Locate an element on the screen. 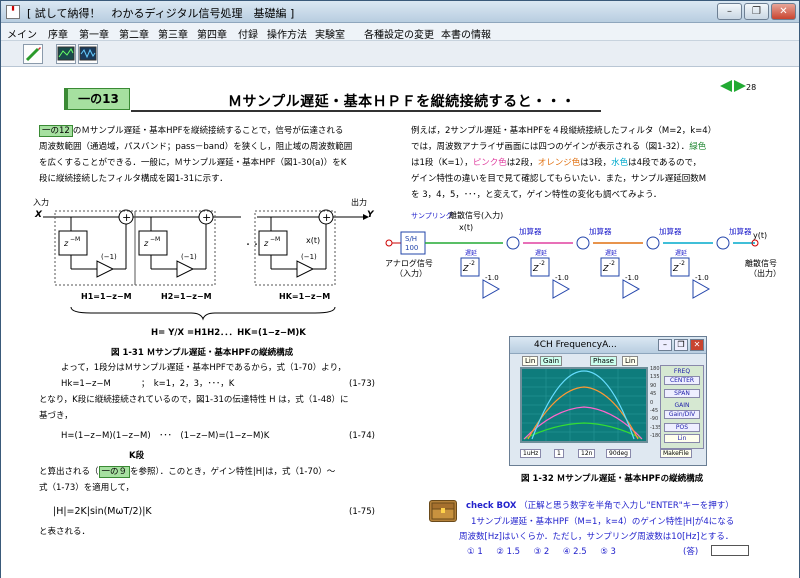 The image size is (800, 578). fig2-gain-label-1: -1.0 is located at coordinates (492, 278).